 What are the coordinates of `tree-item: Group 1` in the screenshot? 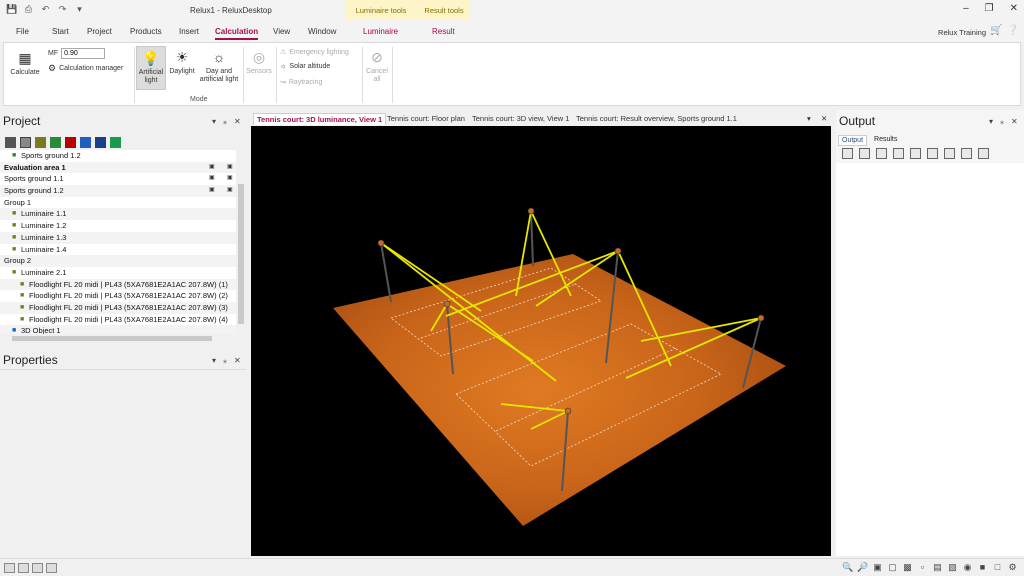 It's located at (118, 203).